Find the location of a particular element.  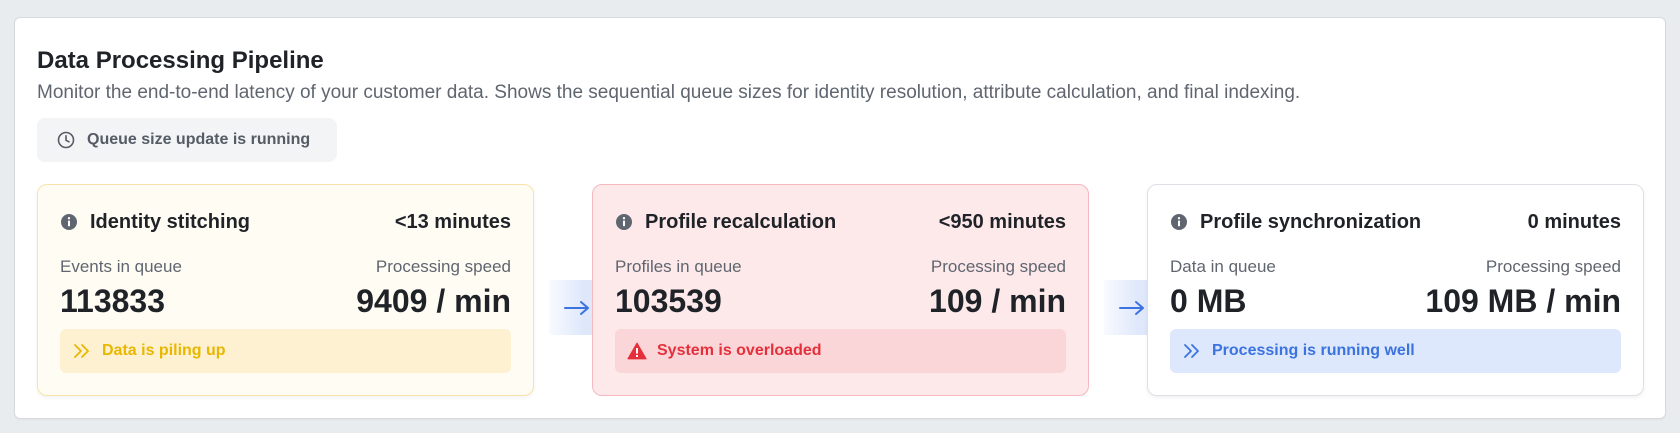

status-banner-text: Processing is running well is located at coordinates (1313, 350).